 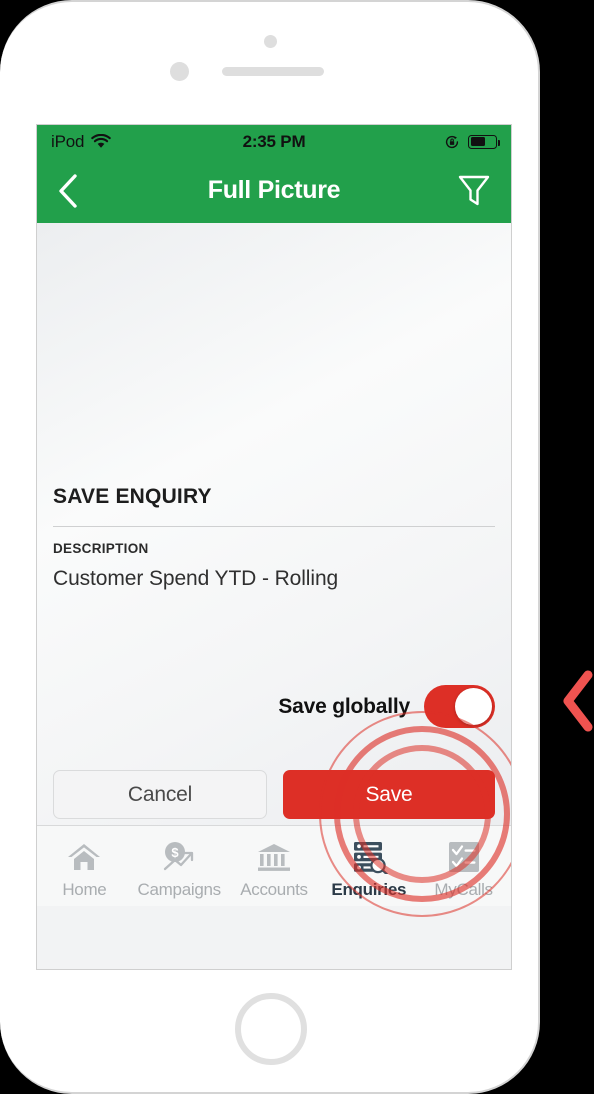 What do you see at coordinates (274, 857) in the screenshot?
I see `accounts-icon` at bounding box center [274, 857].